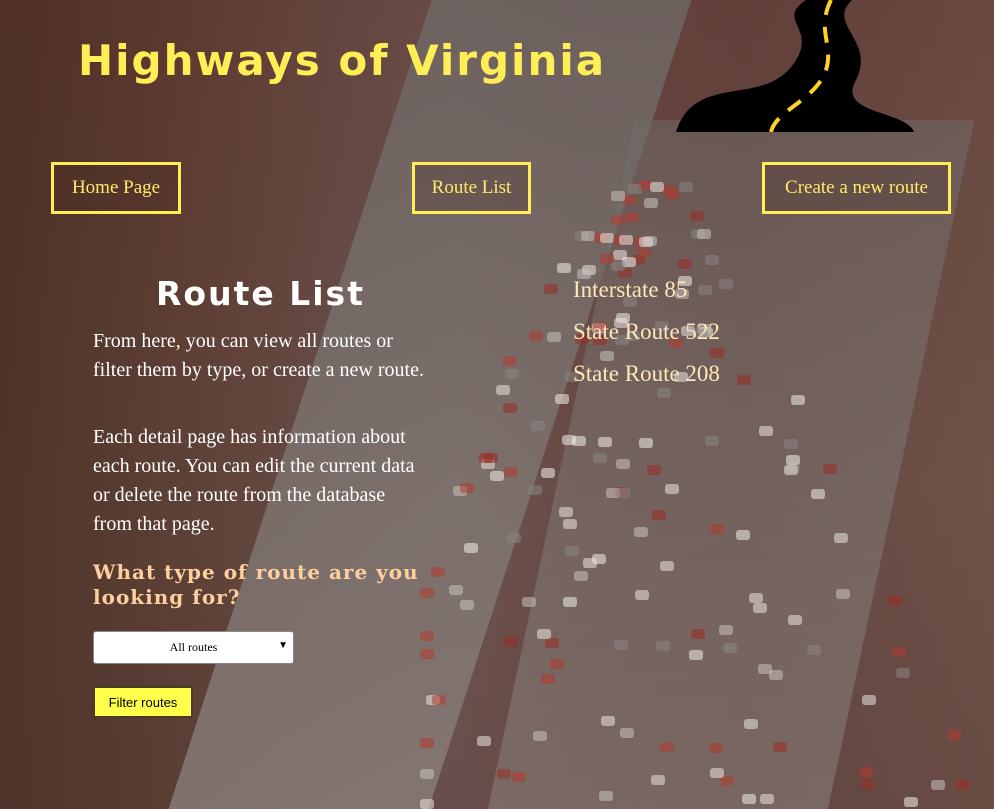 This screenshot has height=809, width=994. What do you see at coordinates (260, 293) in the screenshot?
I see `page-title: Route List` at bounding box center [260, 293].